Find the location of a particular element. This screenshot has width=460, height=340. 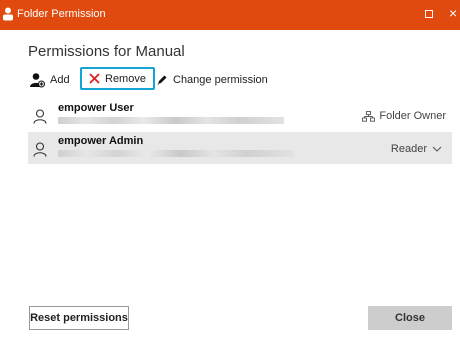

user-name: empower Admin is located at coordinates (101, 141).